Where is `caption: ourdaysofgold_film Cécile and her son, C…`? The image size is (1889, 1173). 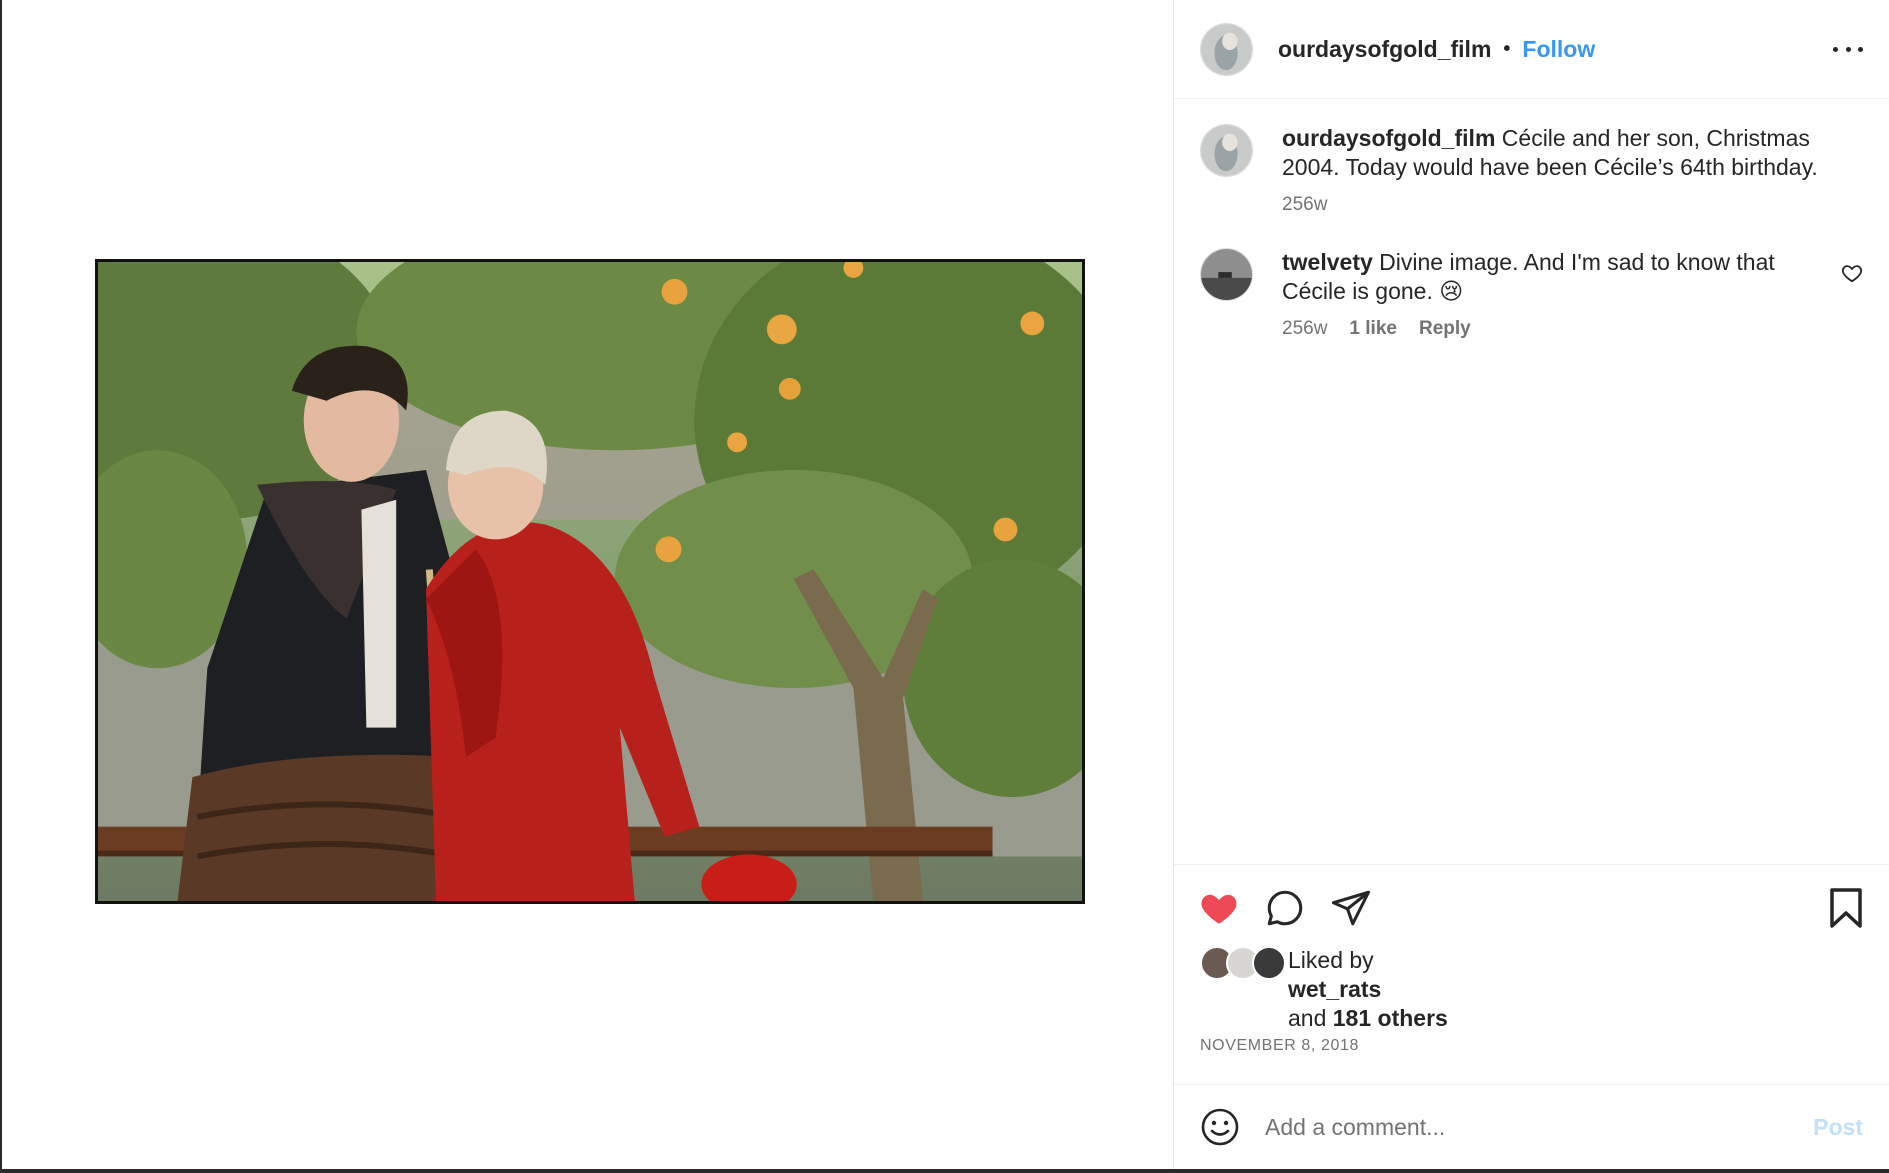 caption: ourdaysofgold_film Cécile and her son, C… is located at coordinates (1531, 170).